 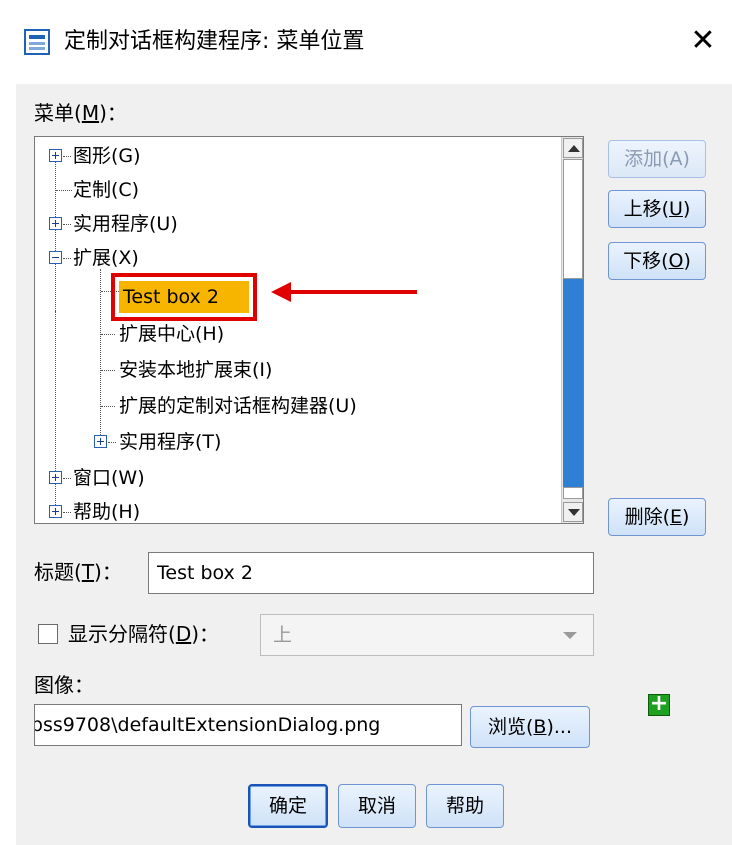 What do you see at coordinates (573, 148) in the screenshot?
I see `scroll-up-button` at bounding box center [573, 148].